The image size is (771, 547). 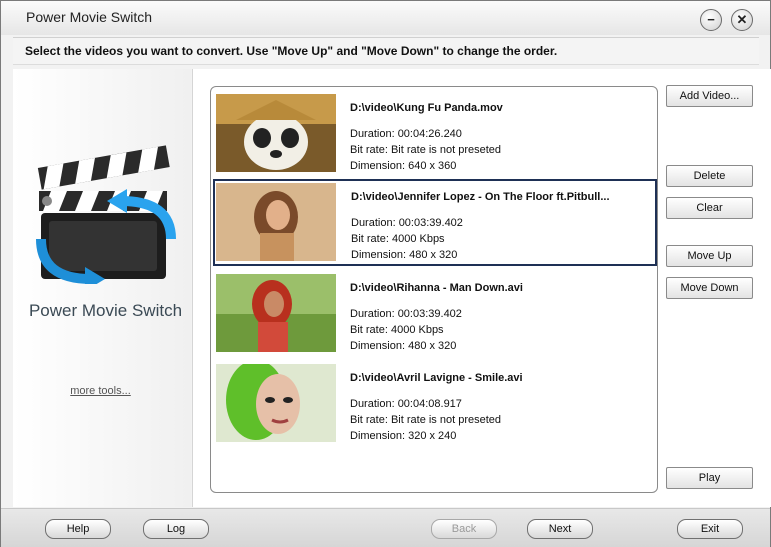 What do you see at coordinates (176, 529) in the screenshot?
I see `log-button: Log` at bounding box center [176, 529].